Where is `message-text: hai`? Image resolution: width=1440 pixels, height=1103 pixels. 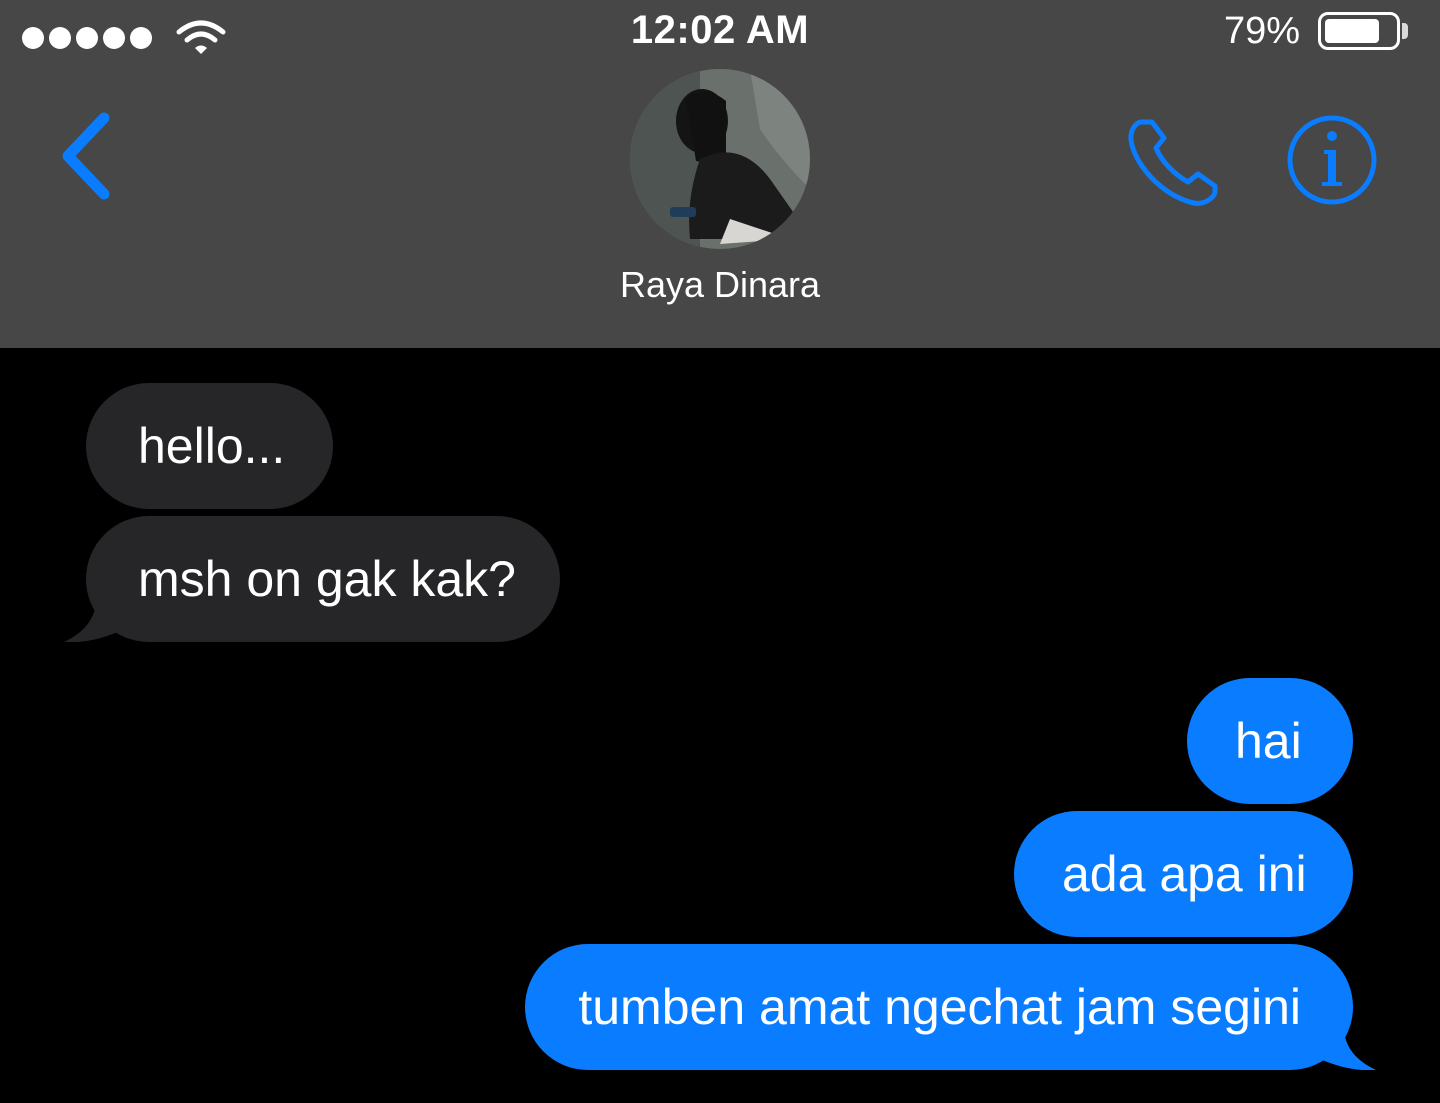
message-text: hai is located at coordinates (1268, 741).